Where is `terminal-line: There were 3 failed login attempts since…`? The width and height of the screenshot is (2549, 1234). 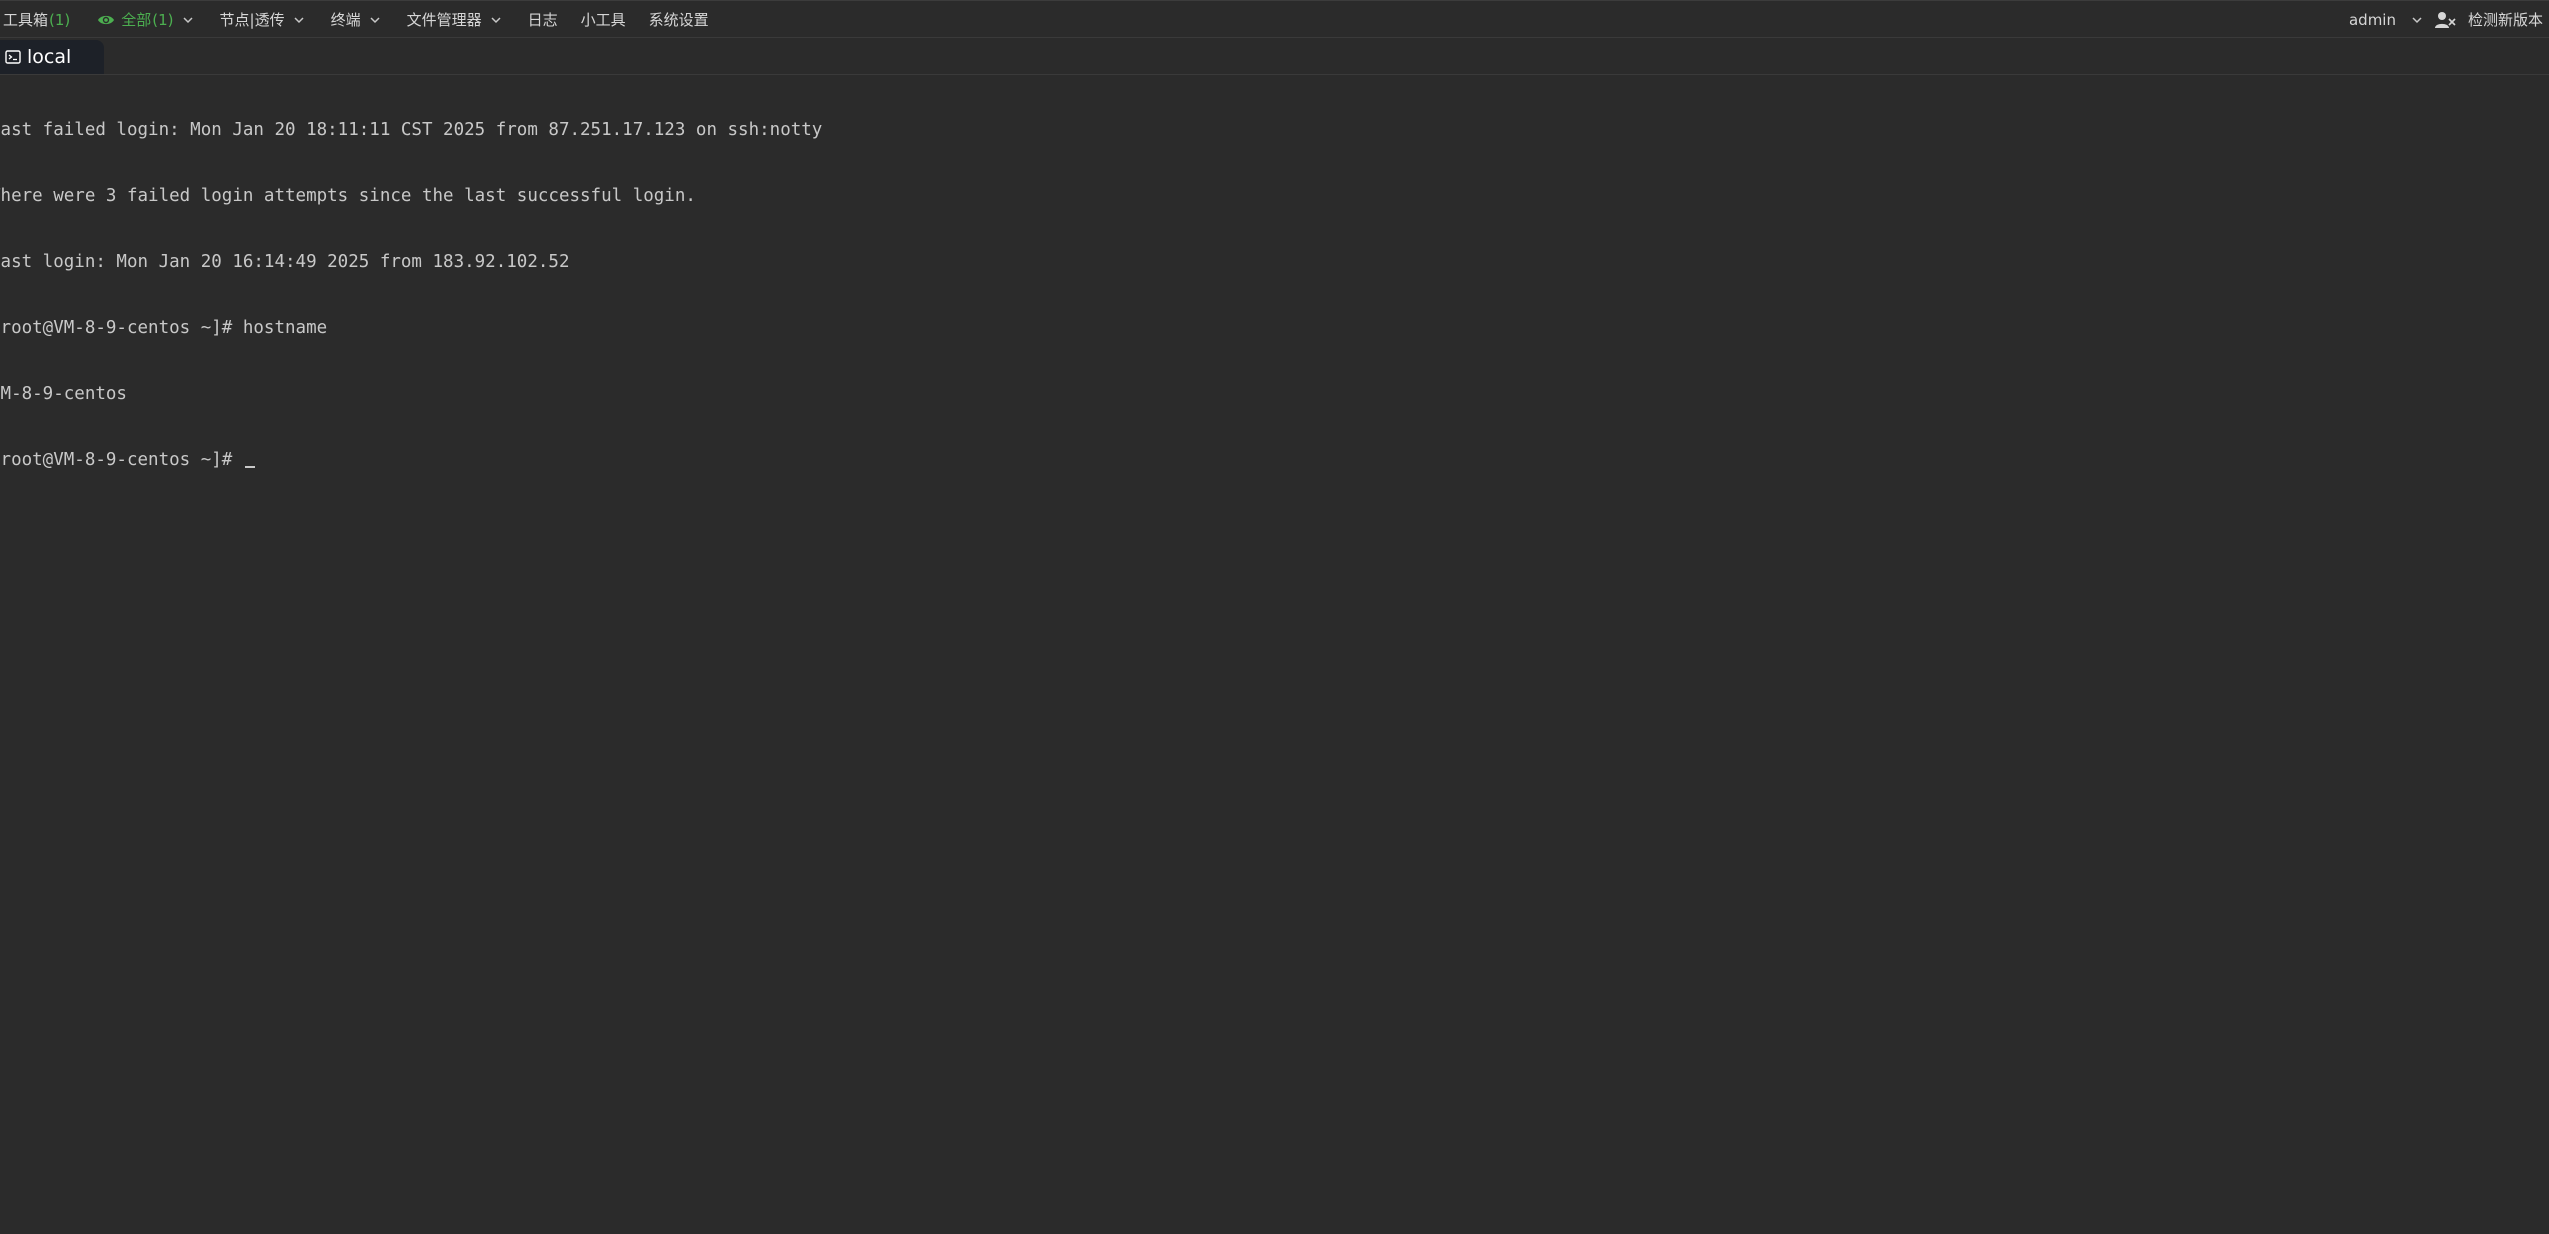 terminal-line: There were 3 failed login attempts since… is located at coordinates (348, 196).